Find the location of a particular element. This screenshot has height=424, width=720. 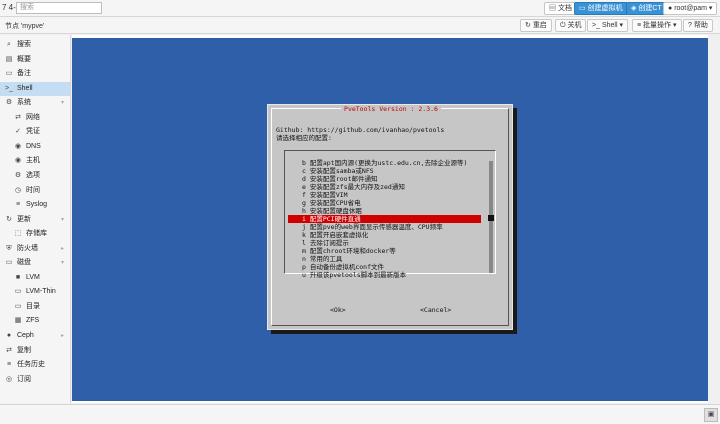

menu-item-text: 常用的工具 is located at coordinates (326, 259).